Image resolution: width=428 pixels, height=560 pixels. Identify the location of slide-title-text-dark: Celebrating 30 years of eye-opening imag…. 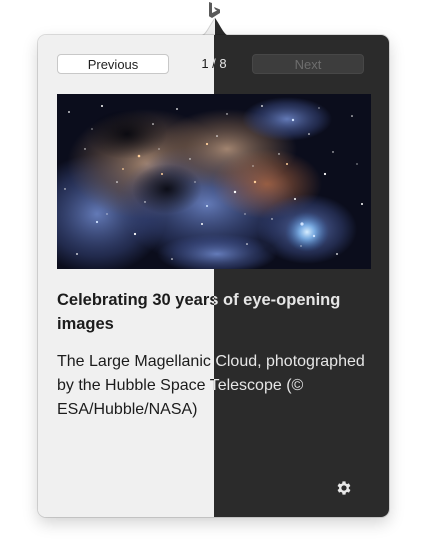
(277, 300).